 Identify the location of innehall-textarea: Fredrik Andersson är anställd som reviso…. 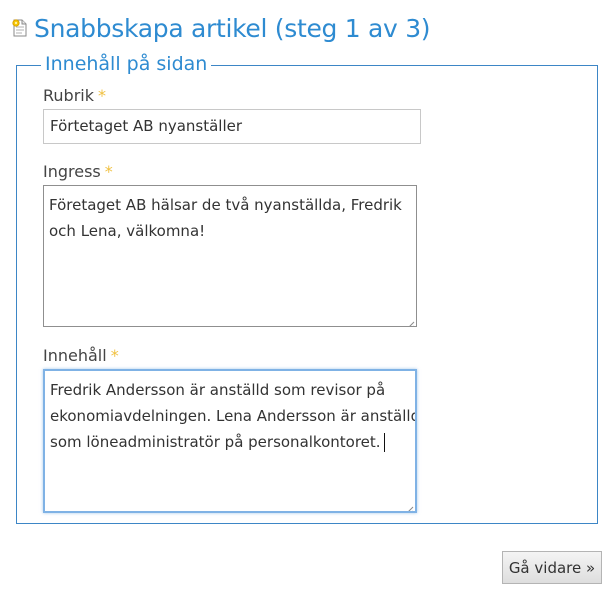
(230, 441).